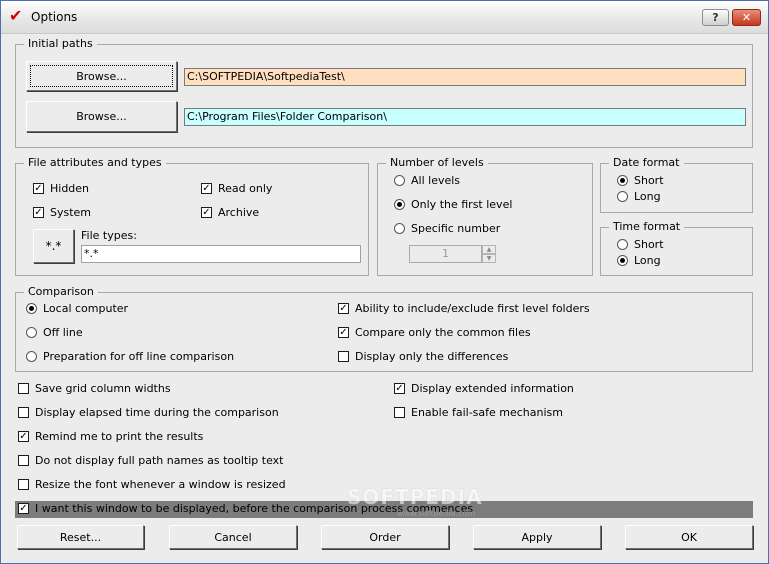 This screenshot has height=564, width=769. Describe the element at coordinates (746, 17) in the screenshot. I see `close-button: ✕` at that location.